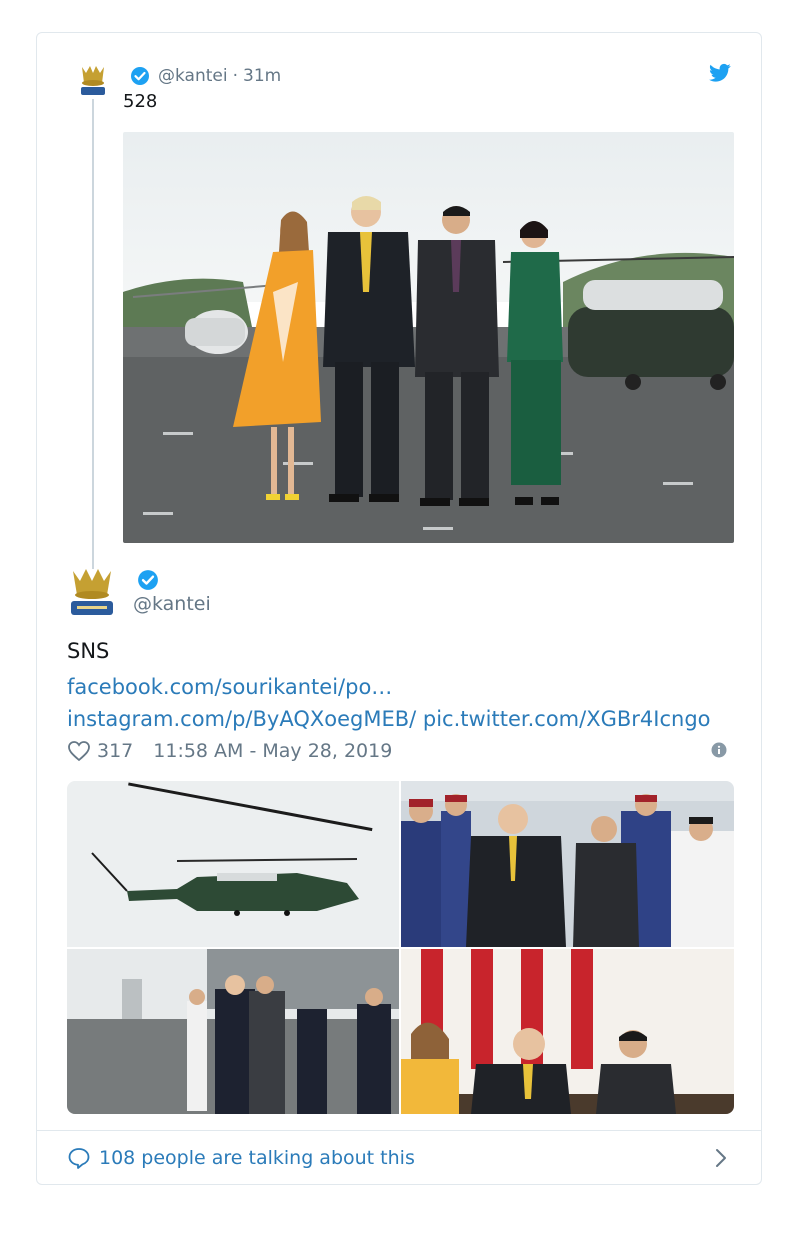 Image resolution: width=799 pixels, height=1237 pixels. What do you see at coordinates (79, 1158) in the screenshot?
I see `comment-bubble-icon` at bounding box center [79, 1158].